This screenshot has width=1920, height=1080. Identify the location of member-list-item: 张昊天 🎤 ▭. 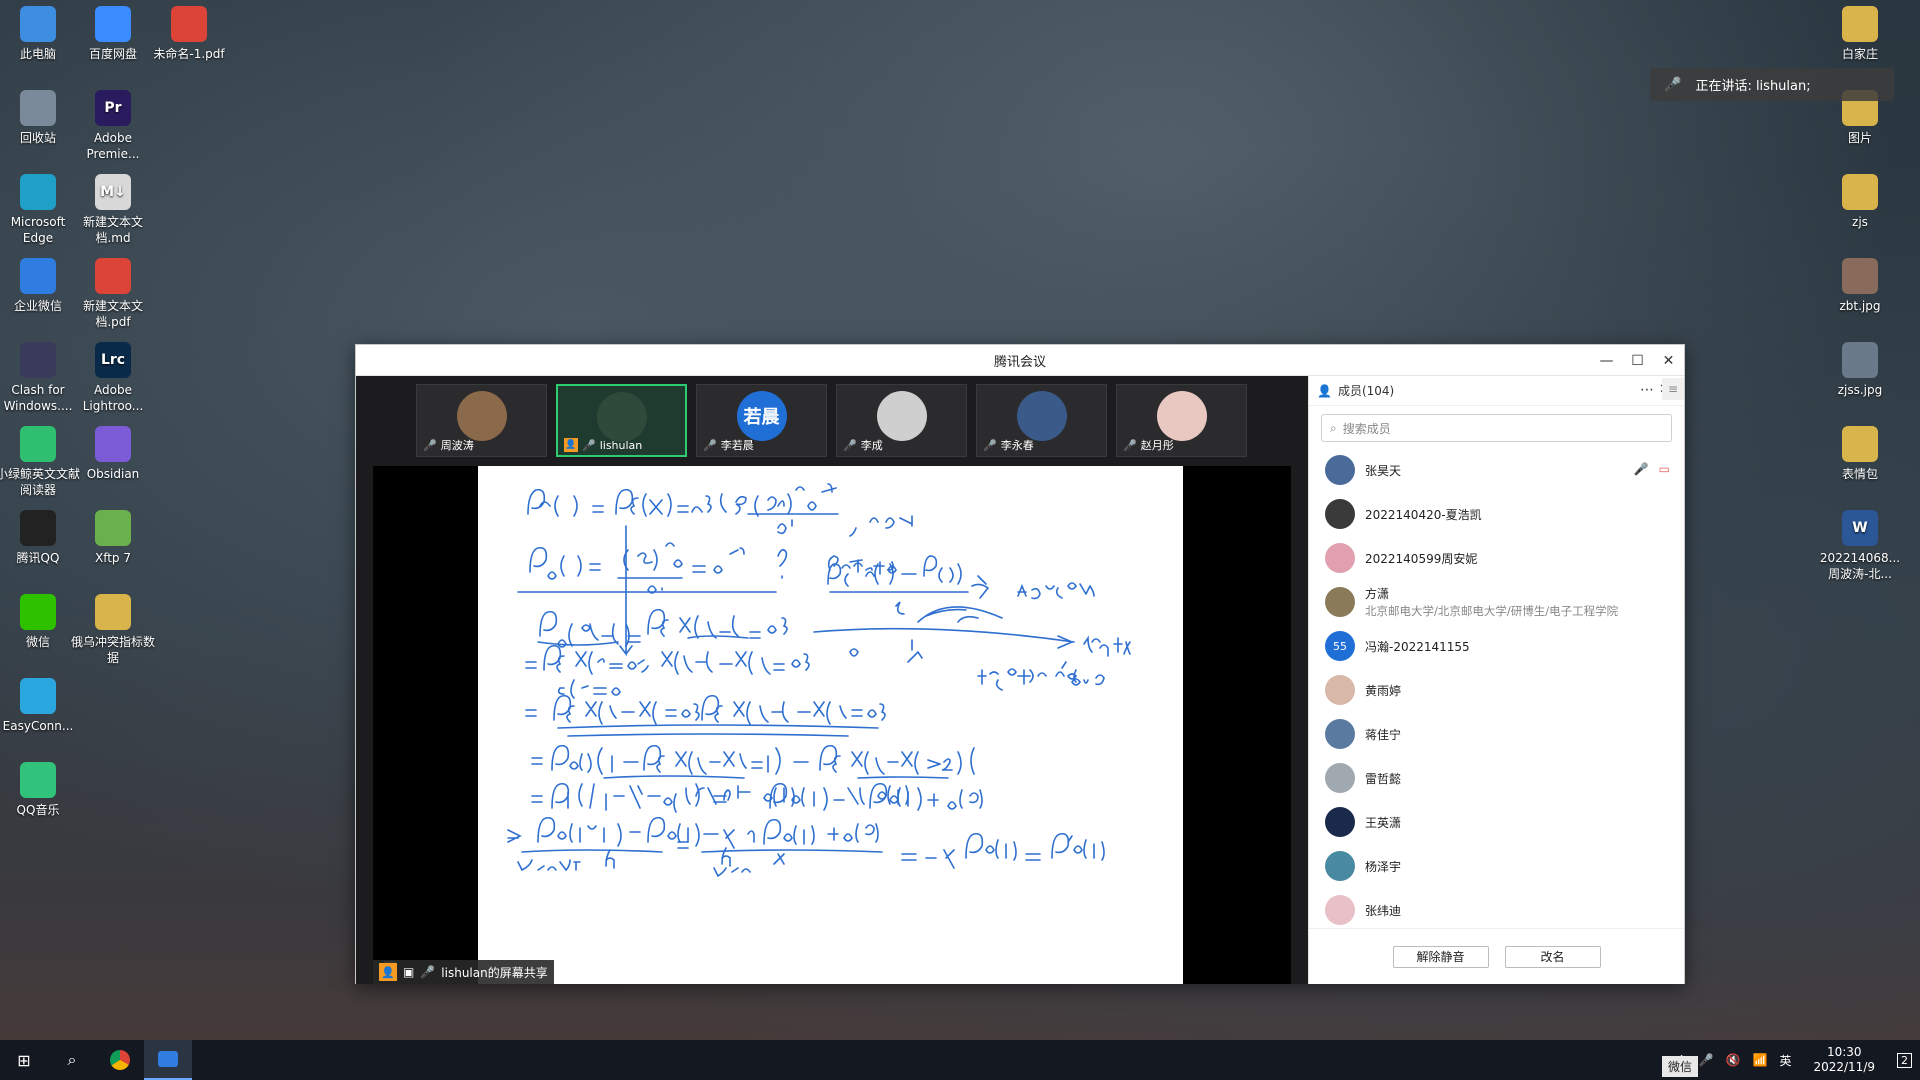
(1496, 470).